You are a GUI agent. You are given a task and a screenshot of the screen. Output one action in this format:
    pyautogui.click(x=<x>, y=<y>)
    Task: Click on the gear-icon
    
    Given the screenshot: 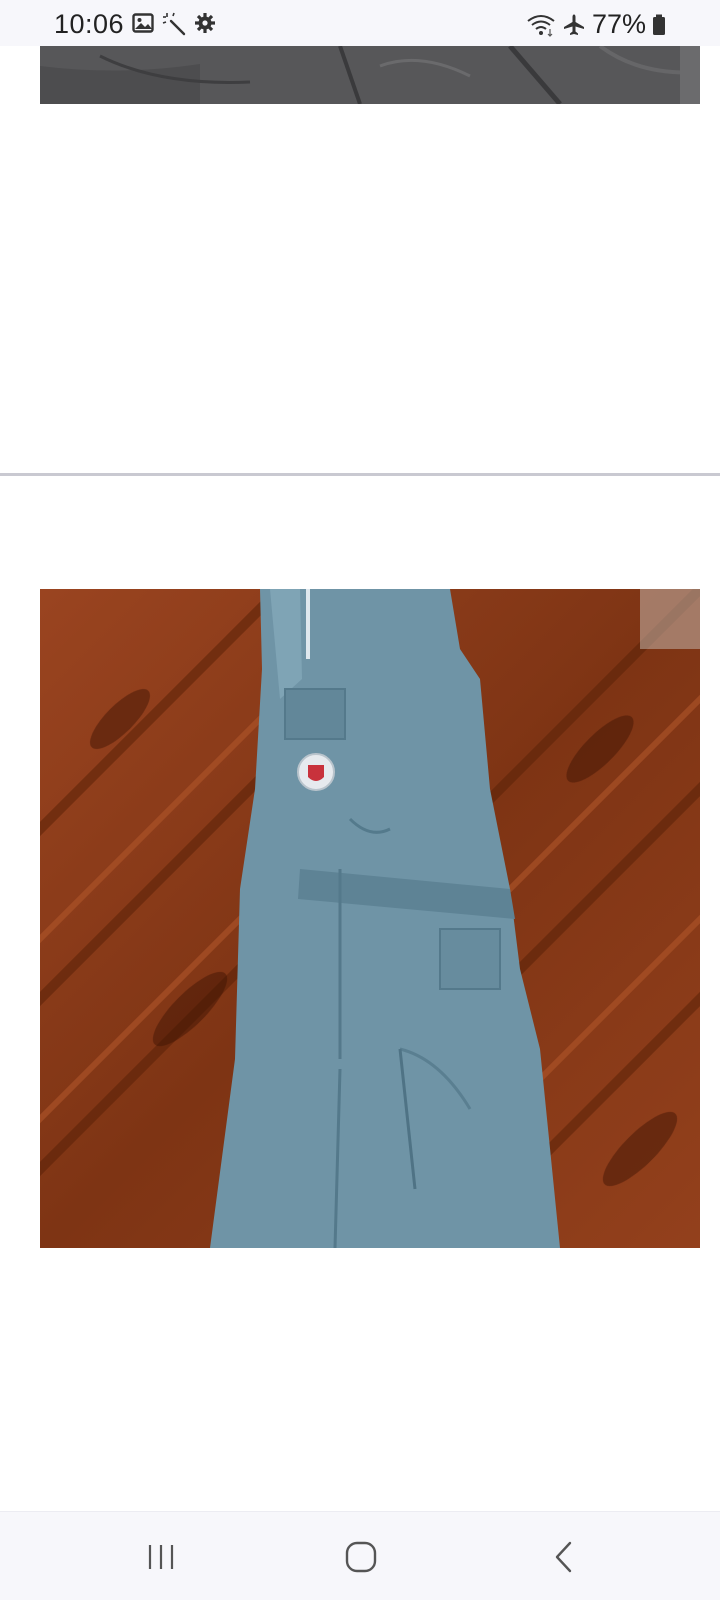 What is the action you would take?
    pyautogui.click(x=205, y=24)
    